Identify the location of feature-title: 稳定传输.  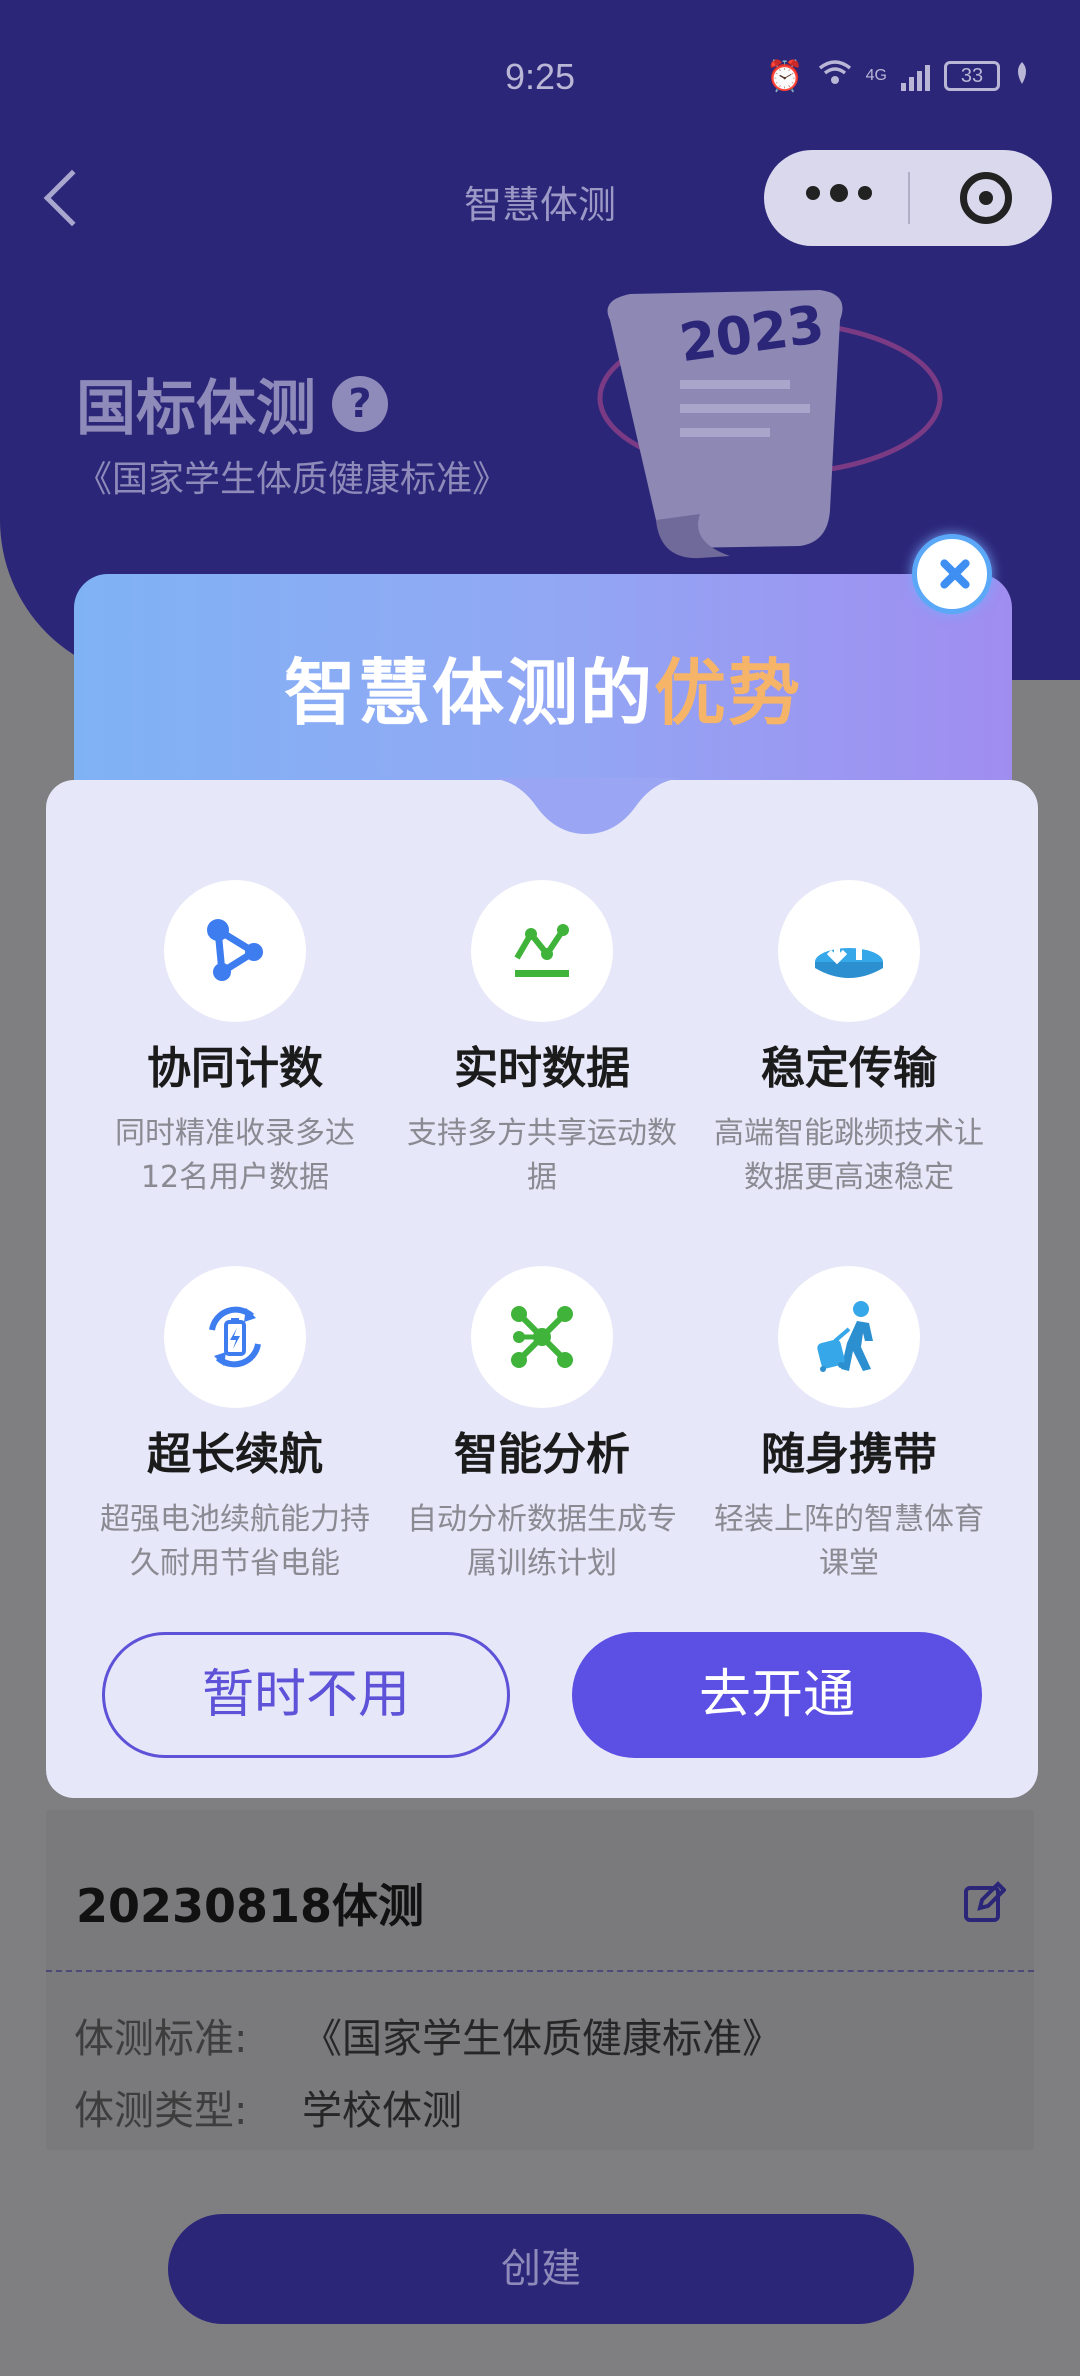
(849, 1068).